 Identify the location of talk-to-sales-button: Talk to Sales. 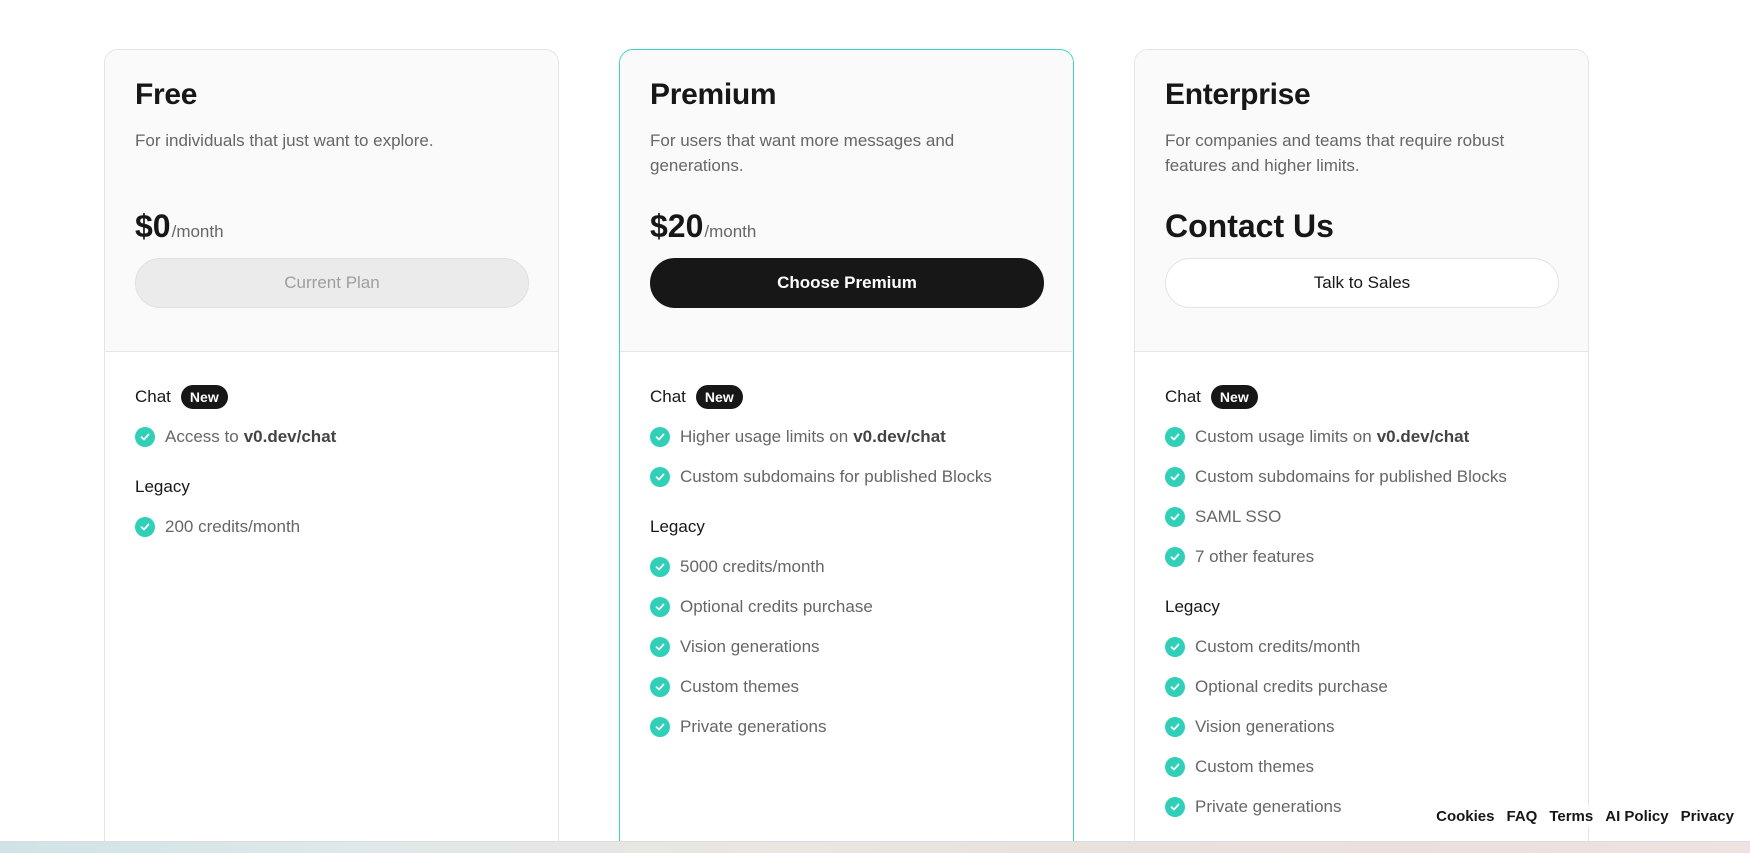
(1362, 283).